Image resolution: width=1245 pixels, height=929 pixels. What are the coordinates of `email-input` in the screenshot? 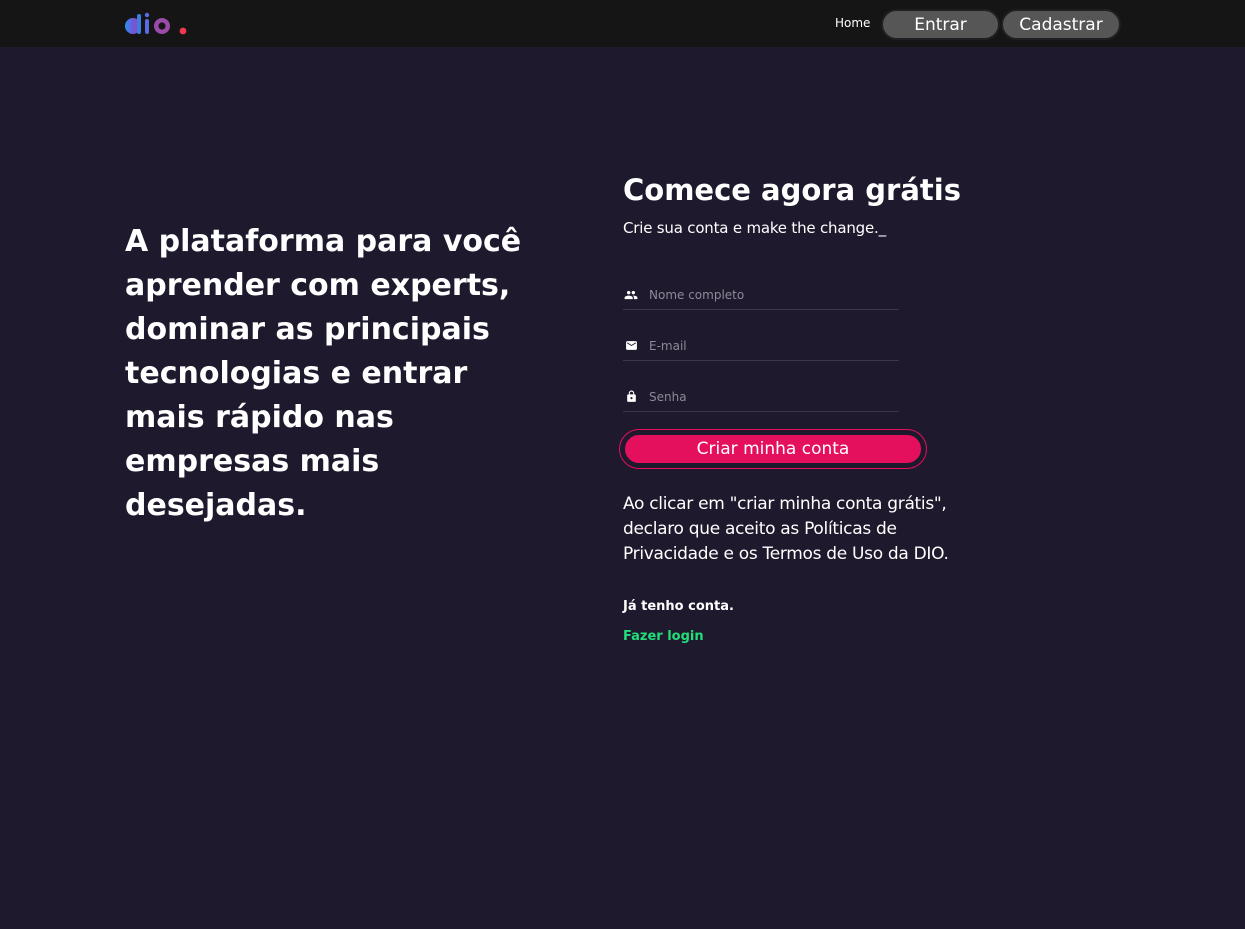 It's located at (769, 345).